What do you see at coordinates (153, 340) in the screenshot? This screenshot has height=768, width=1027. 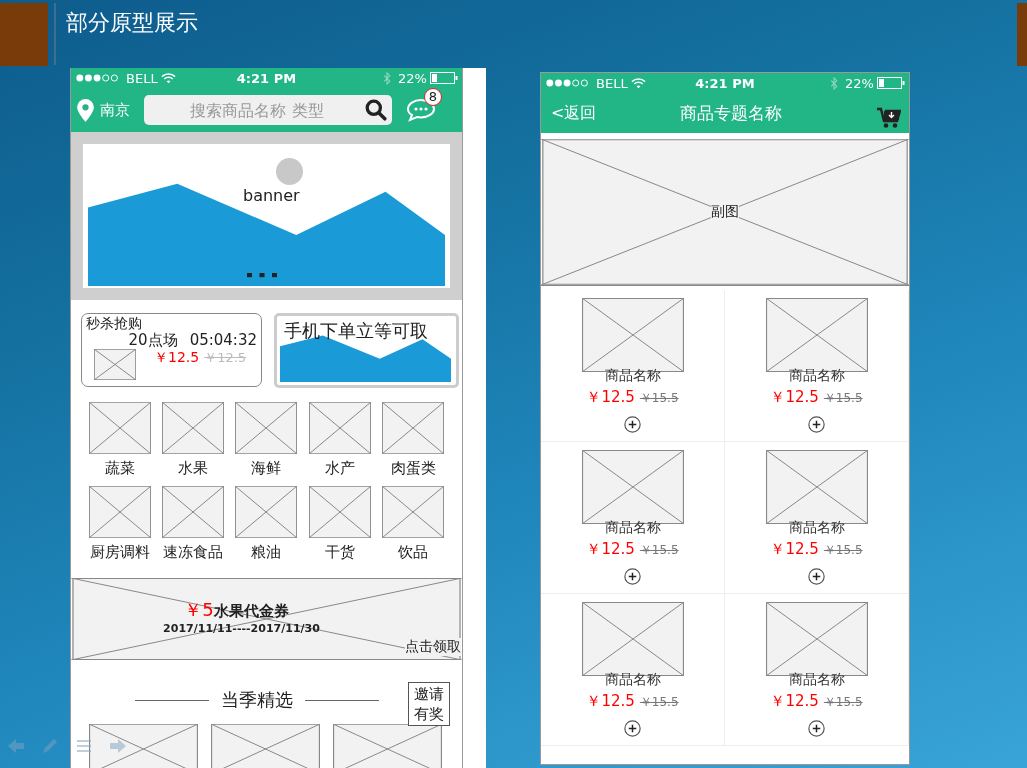 I see `sale-session: 20点场` at bounding box center [153, 340].